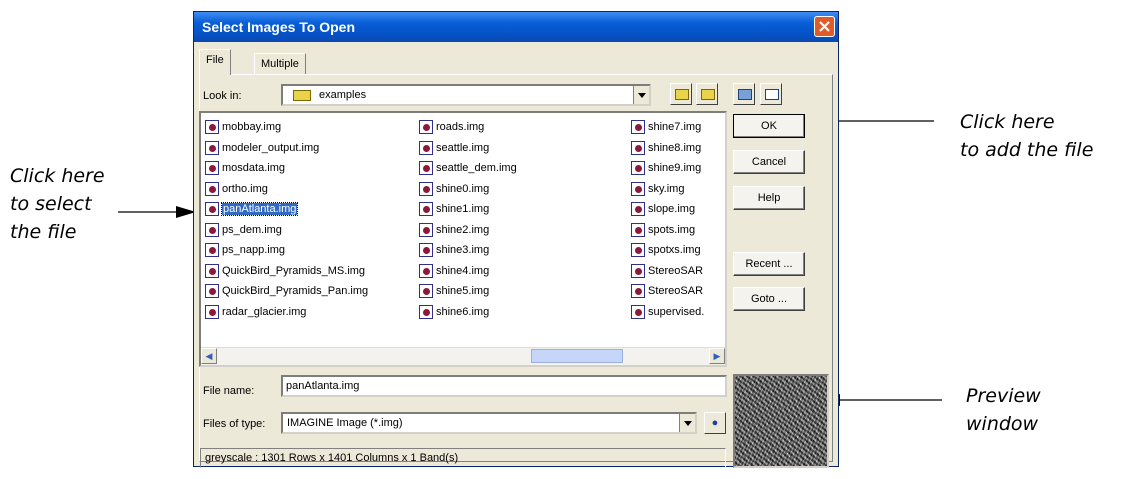 The image size is (1131, 479). I want to click on tab-file: File, so click(215, 62).